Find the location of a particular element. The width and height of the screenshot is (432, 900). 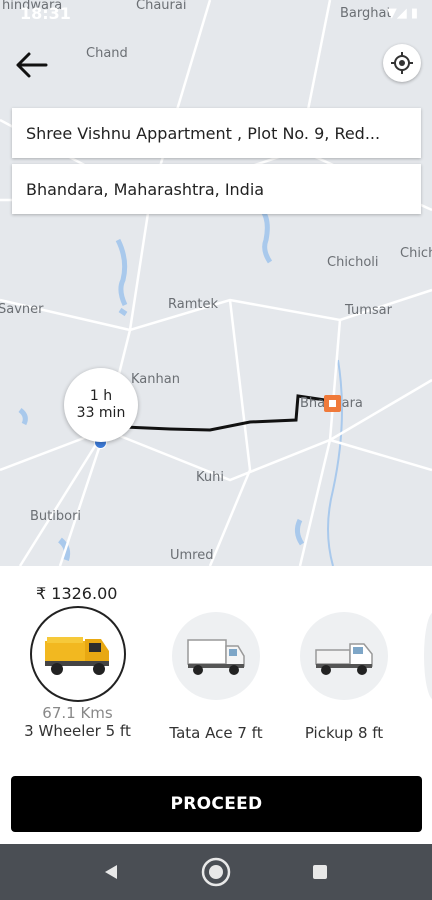

status-bar: 18:31 ▼◢ ▮ is located at coordinates (216, 13).